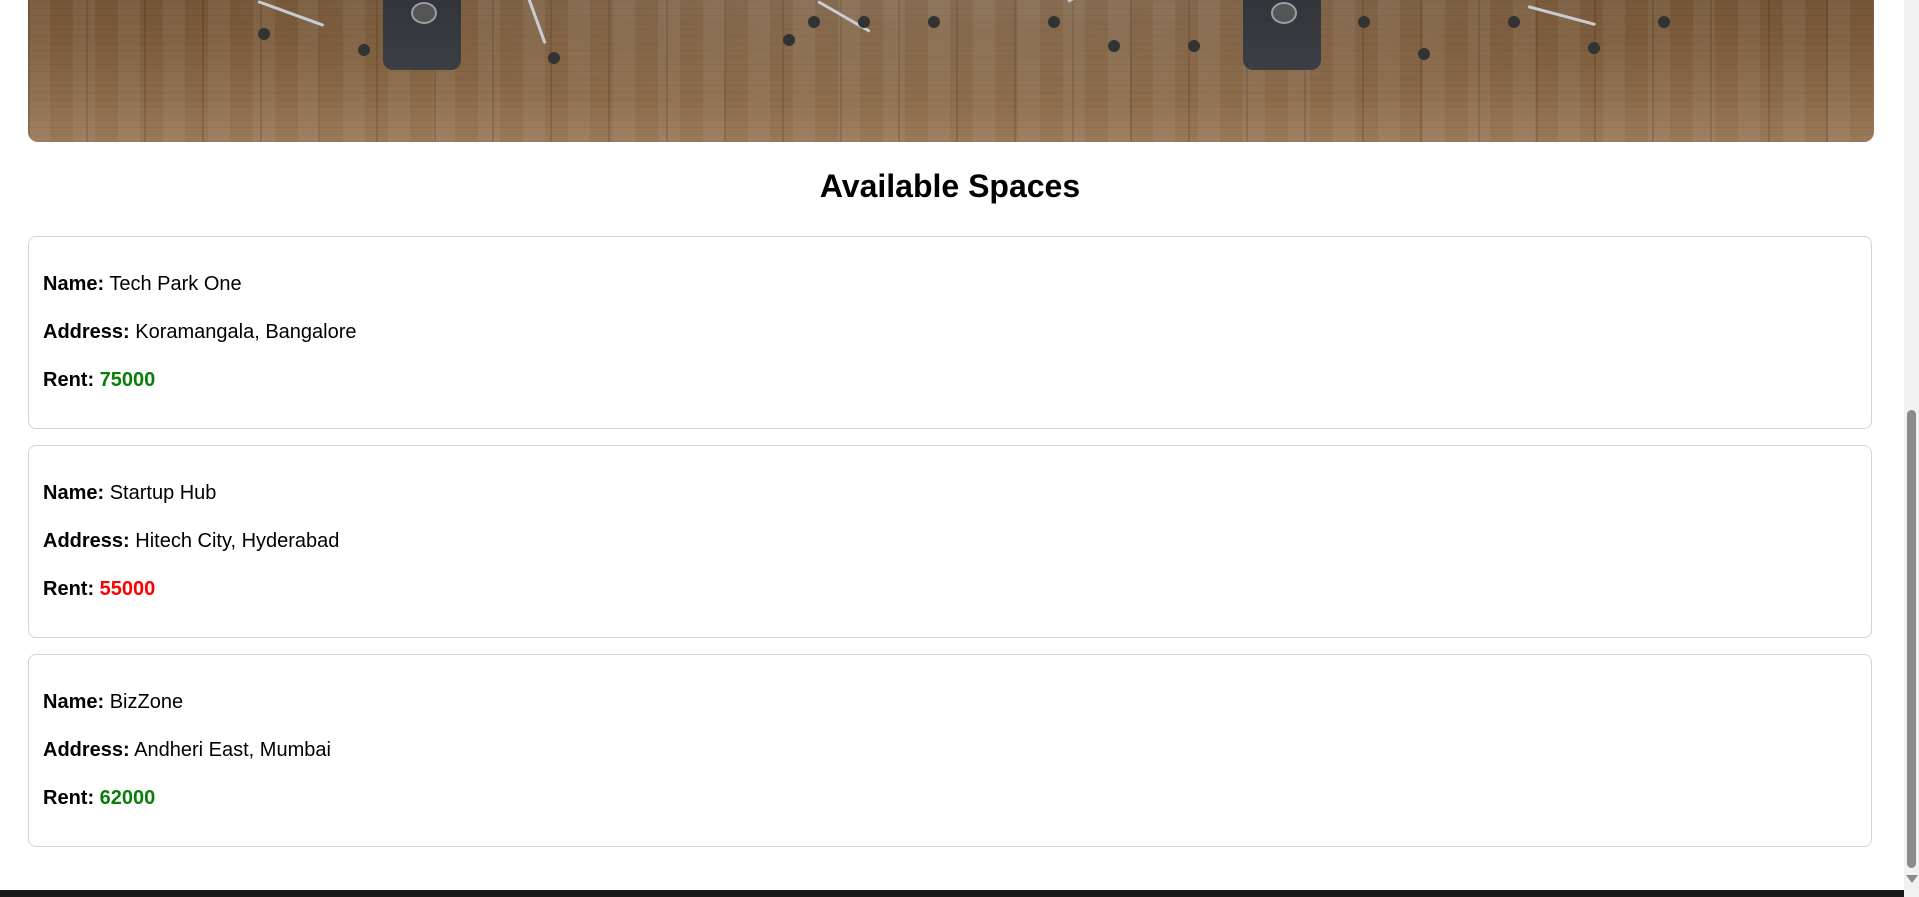 This screenshot has height=897, width=1919. I want to click on space-name-row: Name: Startup Hub, so click(129, 493).